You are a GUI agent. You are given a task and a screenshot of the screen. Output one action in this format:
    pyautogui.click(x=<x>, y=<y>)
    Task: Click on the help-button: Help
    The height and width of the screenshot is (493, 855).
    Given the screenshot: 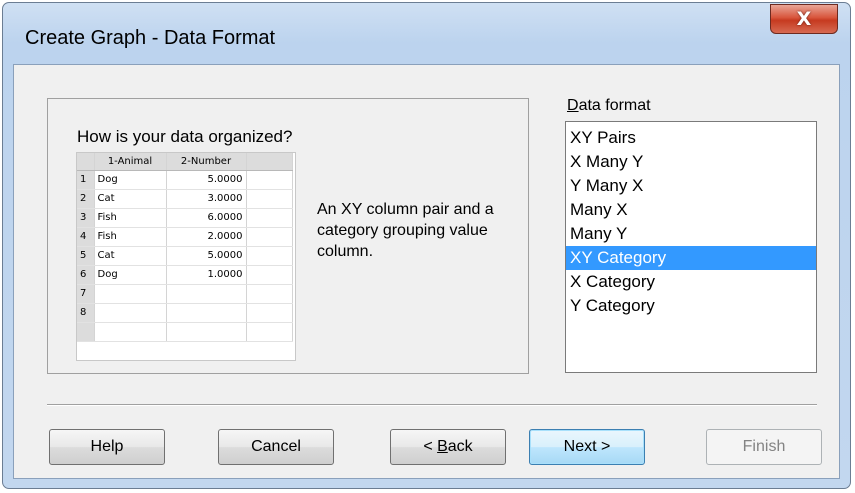 What is the action you would take?
    pyautogui.click(x=107, y=447)
    